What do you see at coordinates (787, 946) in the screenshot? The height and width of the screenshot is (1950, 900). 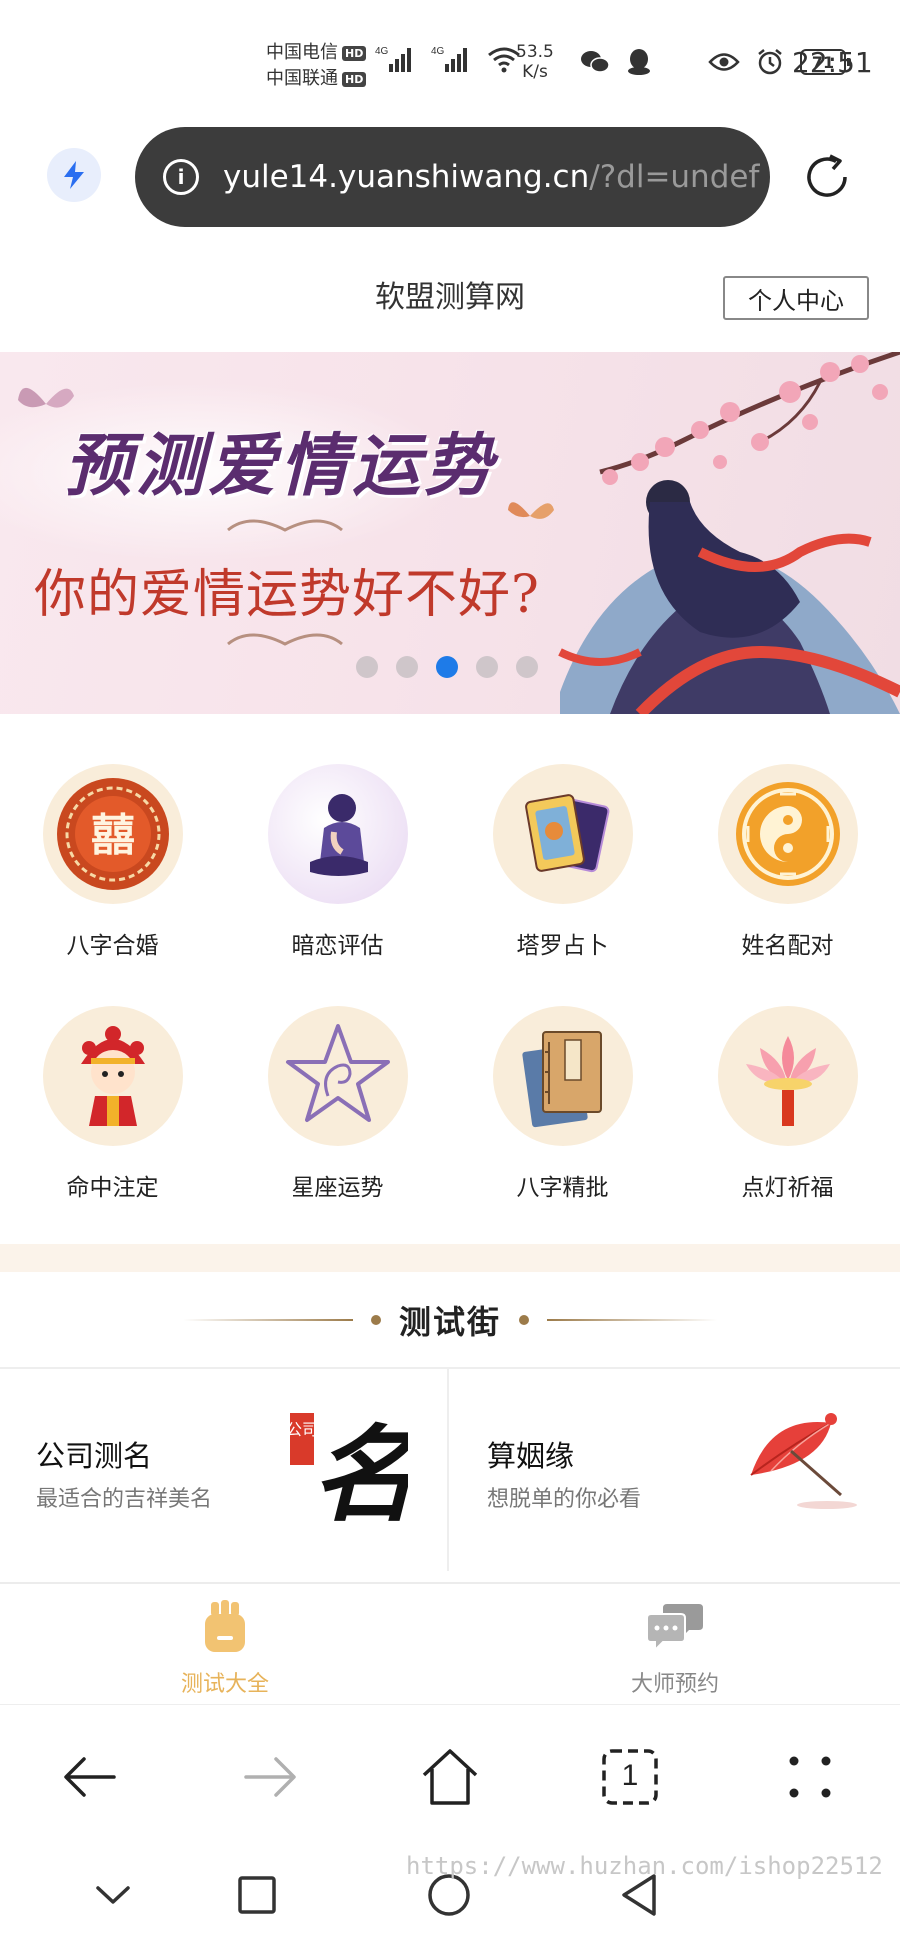 I see `category-label: 姓名配对` at bounding box center [787, 946].